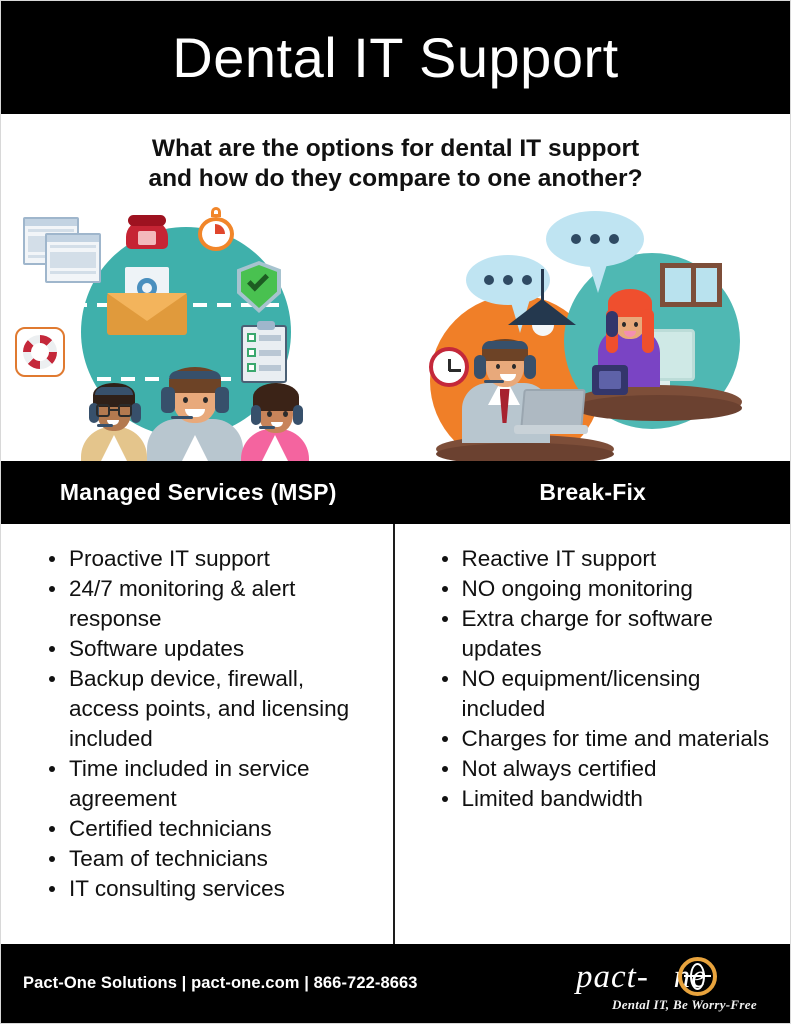 The height and width of the screenshot is (1024, 791). Describe the element at coordinates (147, 301) in the screenshot. I see `email-gear-icon` at that location.